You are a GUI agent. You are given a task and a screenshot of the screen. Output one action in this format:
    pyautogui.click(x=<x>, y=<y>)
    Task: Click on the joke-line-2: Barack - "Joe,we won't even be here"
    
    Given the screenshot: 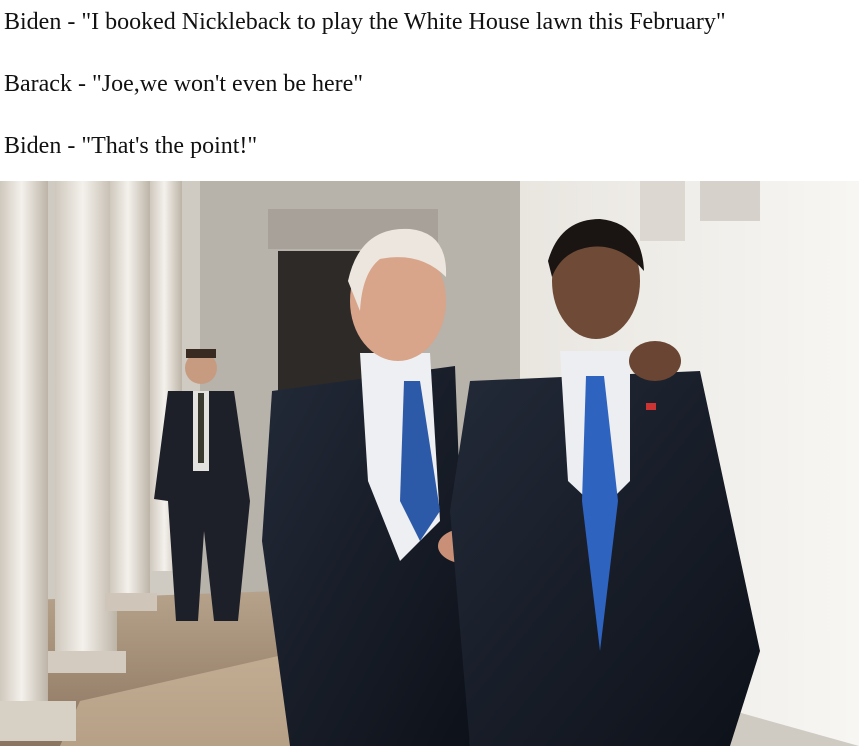 What is the action you would take?
    pyautogui.click(x=184, y=84)
    